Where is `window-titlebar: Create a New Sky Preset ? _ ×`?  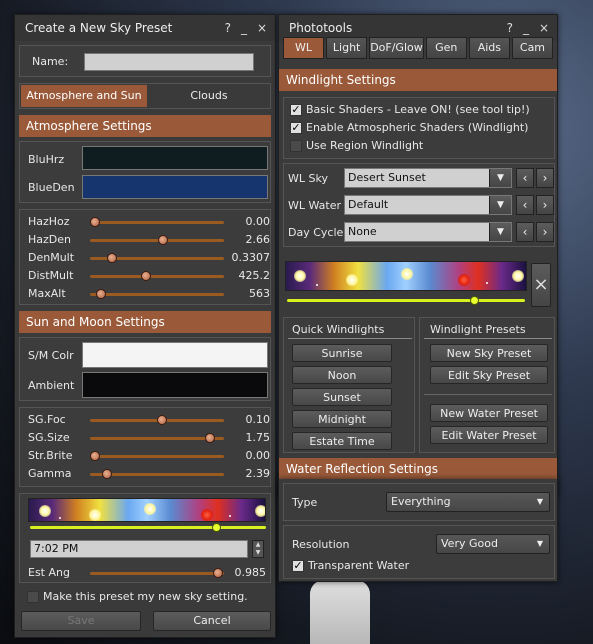 window-titlebar: Create a New Sky Preset ? _ × is located at coordinates (145, 28).